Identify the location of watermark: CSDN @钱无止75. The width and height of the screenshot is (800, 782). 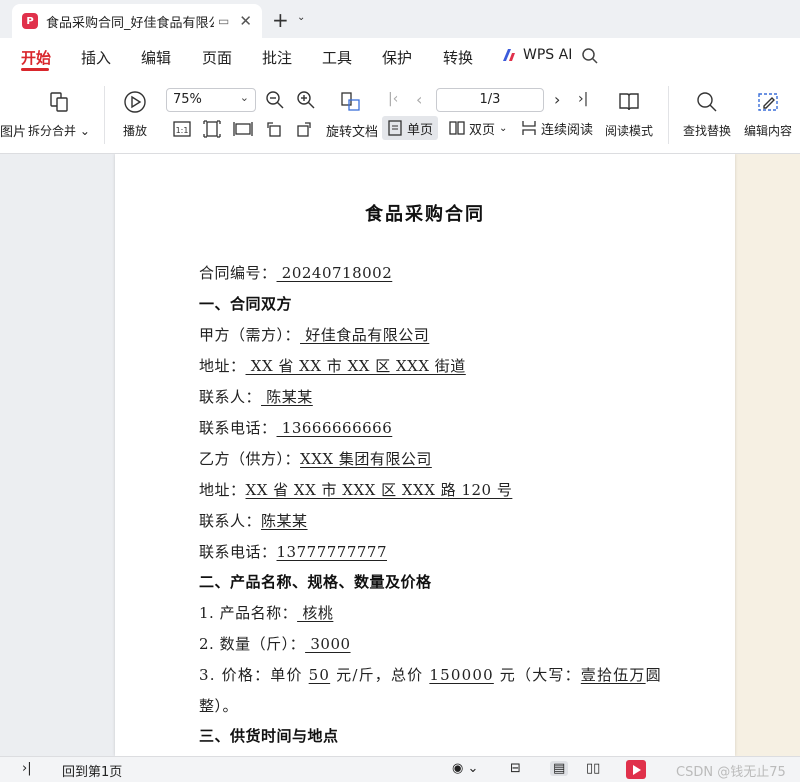
(731, 772).